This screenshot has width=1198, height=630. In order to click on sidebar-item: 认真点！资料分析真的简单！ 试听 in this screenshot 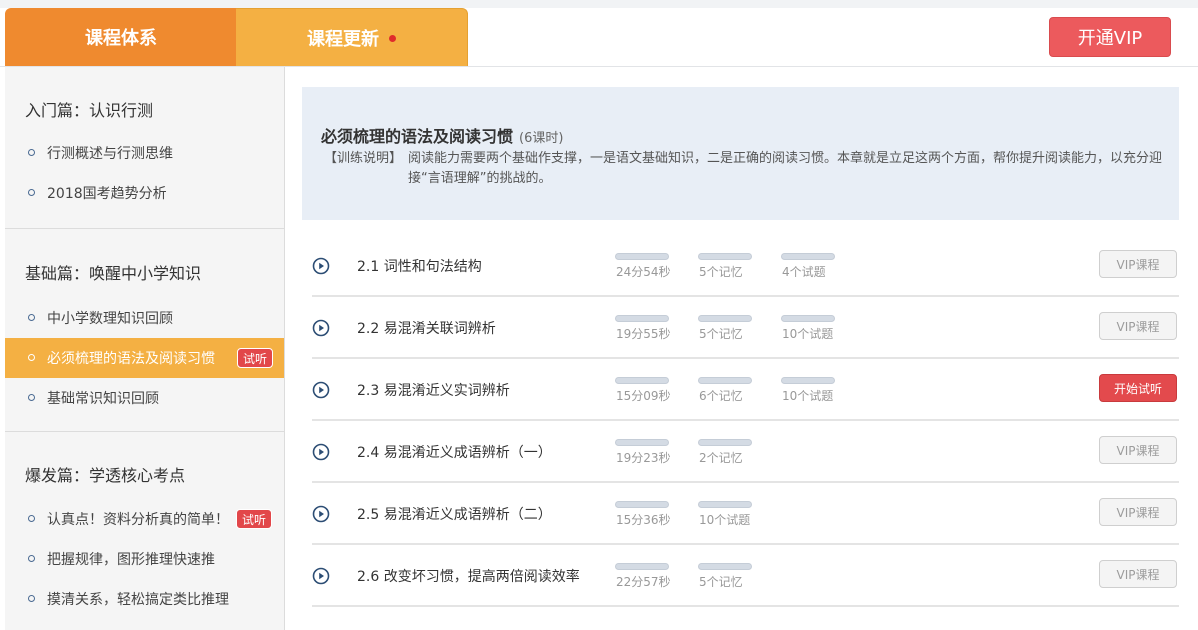, I will do `click(144, 519)`.